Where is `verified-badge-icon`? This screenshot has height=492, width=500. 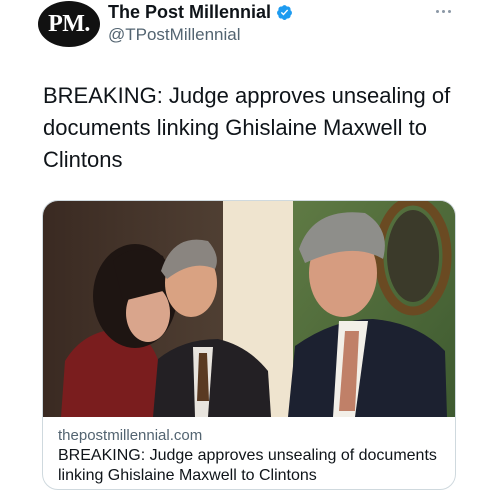
verified-badge-icon is located at coordinates (284, 12).